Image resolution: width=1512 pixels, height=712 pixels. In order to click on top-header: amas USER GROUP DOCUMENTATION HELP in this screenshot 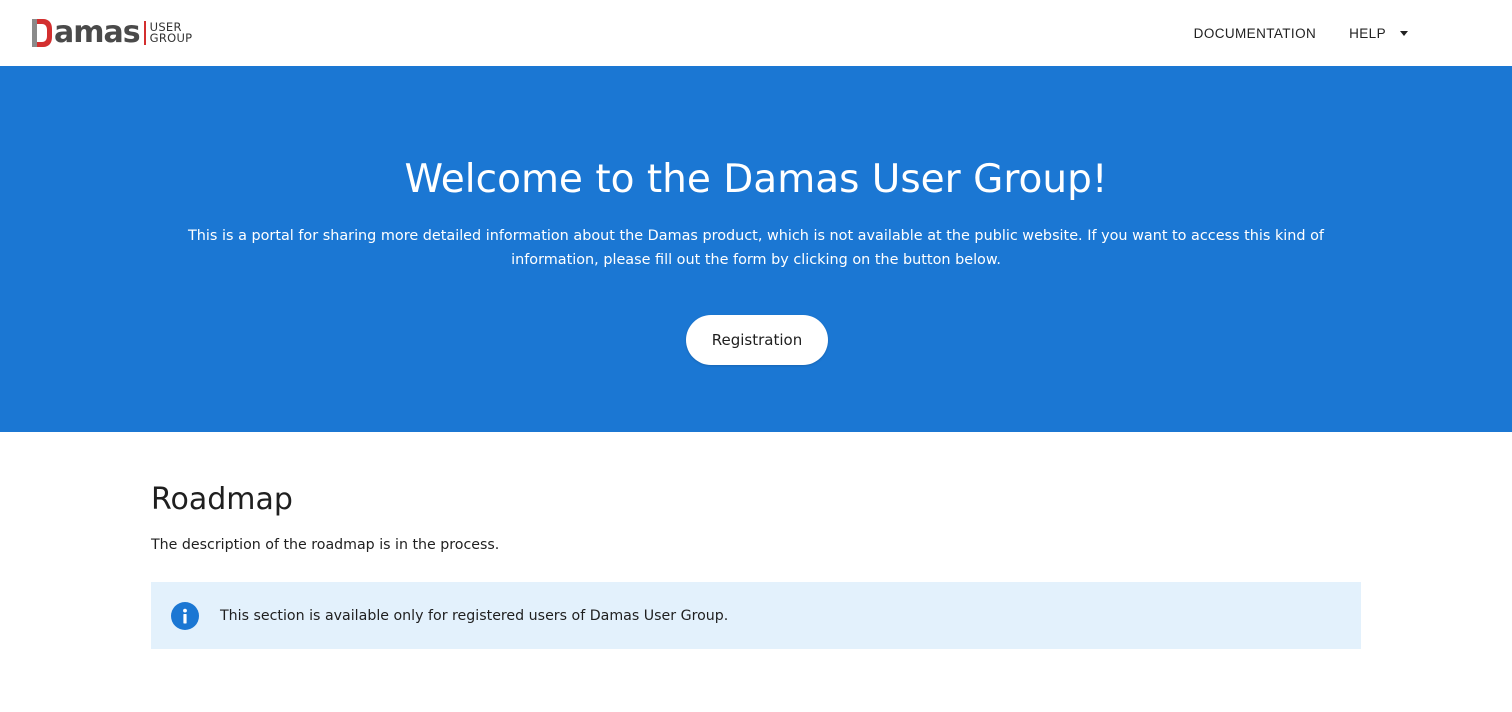, I will do `click(756, 33)`.